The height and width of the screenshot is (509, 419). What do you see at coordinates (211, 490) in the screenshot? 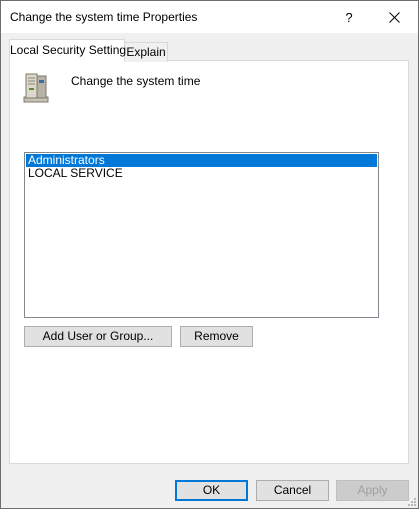
I see `ok-button: OK` at bounding box center [211, 490].